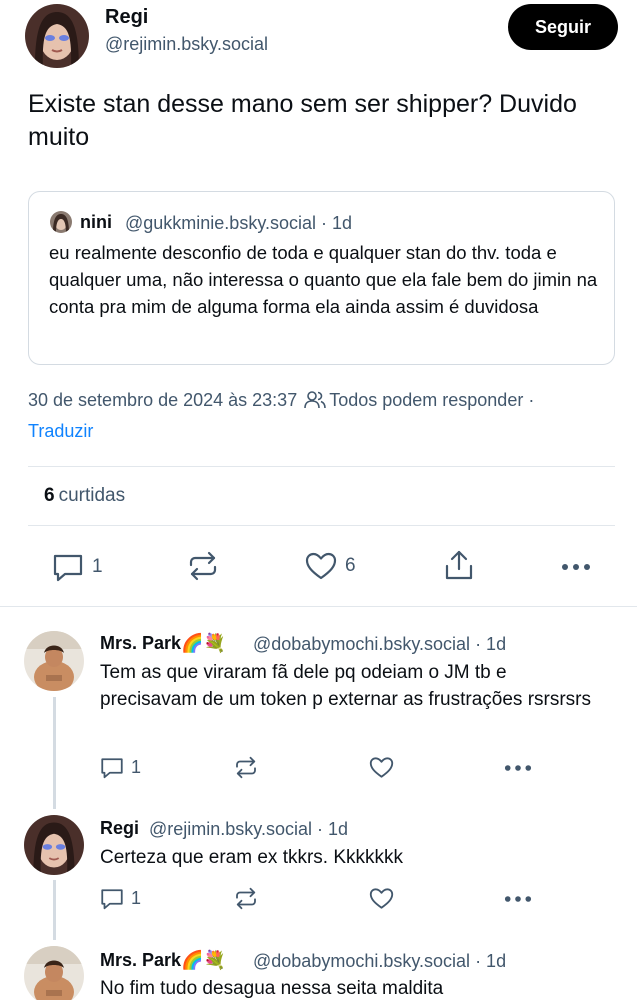 The width and height of the screenshot is (637, 1000). What do you see at coordinates (230, 829) in the screenshot?
I see `reply-author-handle: @rejimin.bsky.social` at bounding box center [230, 829].